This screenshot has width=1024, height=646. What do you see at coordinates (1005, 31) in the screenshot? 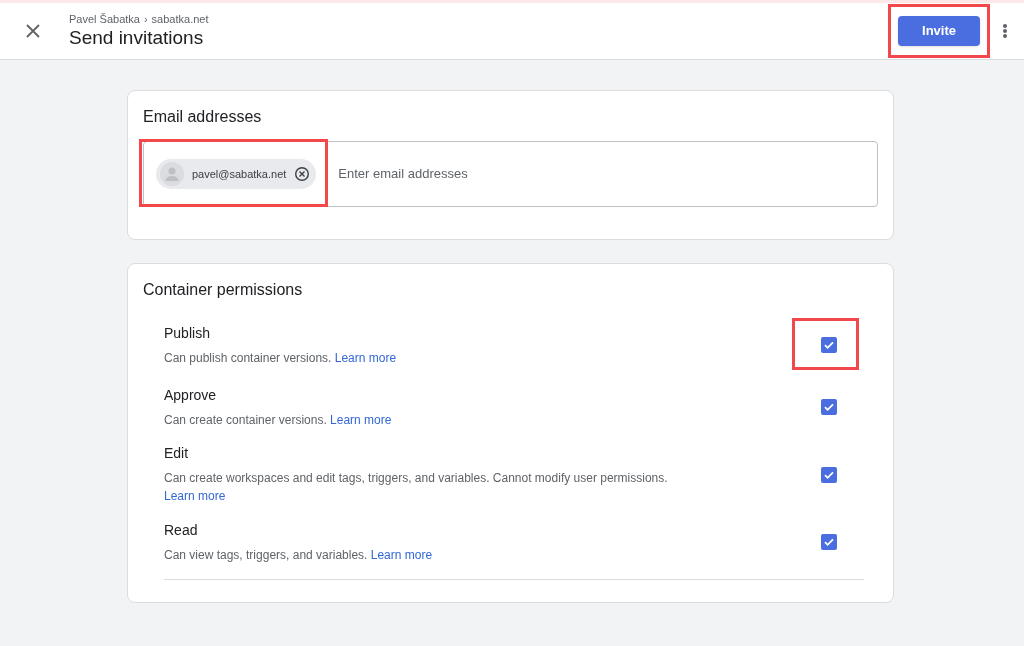
I see `more-options-icon` at bounding box center [1005, 31].